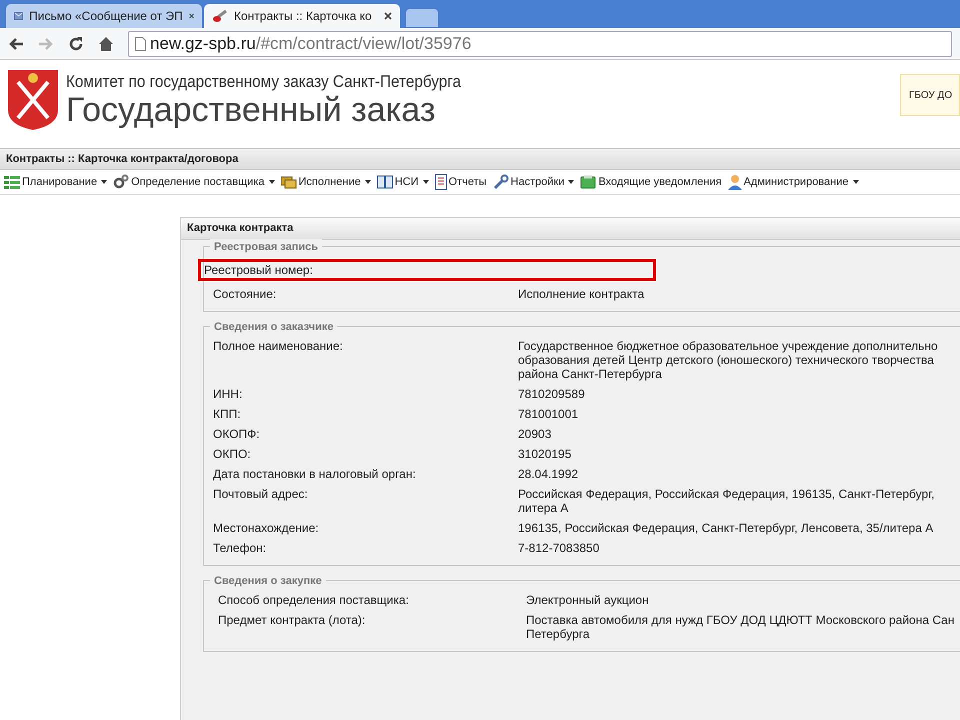 The height and width of the screenshot is (720, 960). What do you see at coordinates (559, 548) in the screenshot?
I see `field-value: 7-812-7083850` at bounding box center [559, 548].